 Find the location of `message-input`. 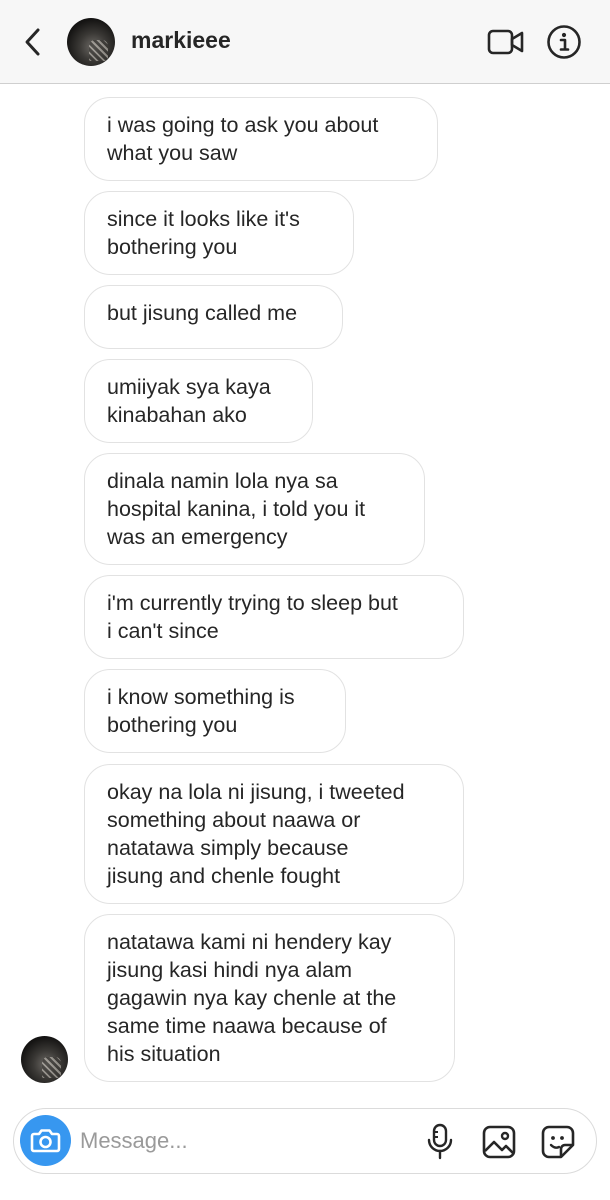

message-input is located at coordinates (240, 1141).